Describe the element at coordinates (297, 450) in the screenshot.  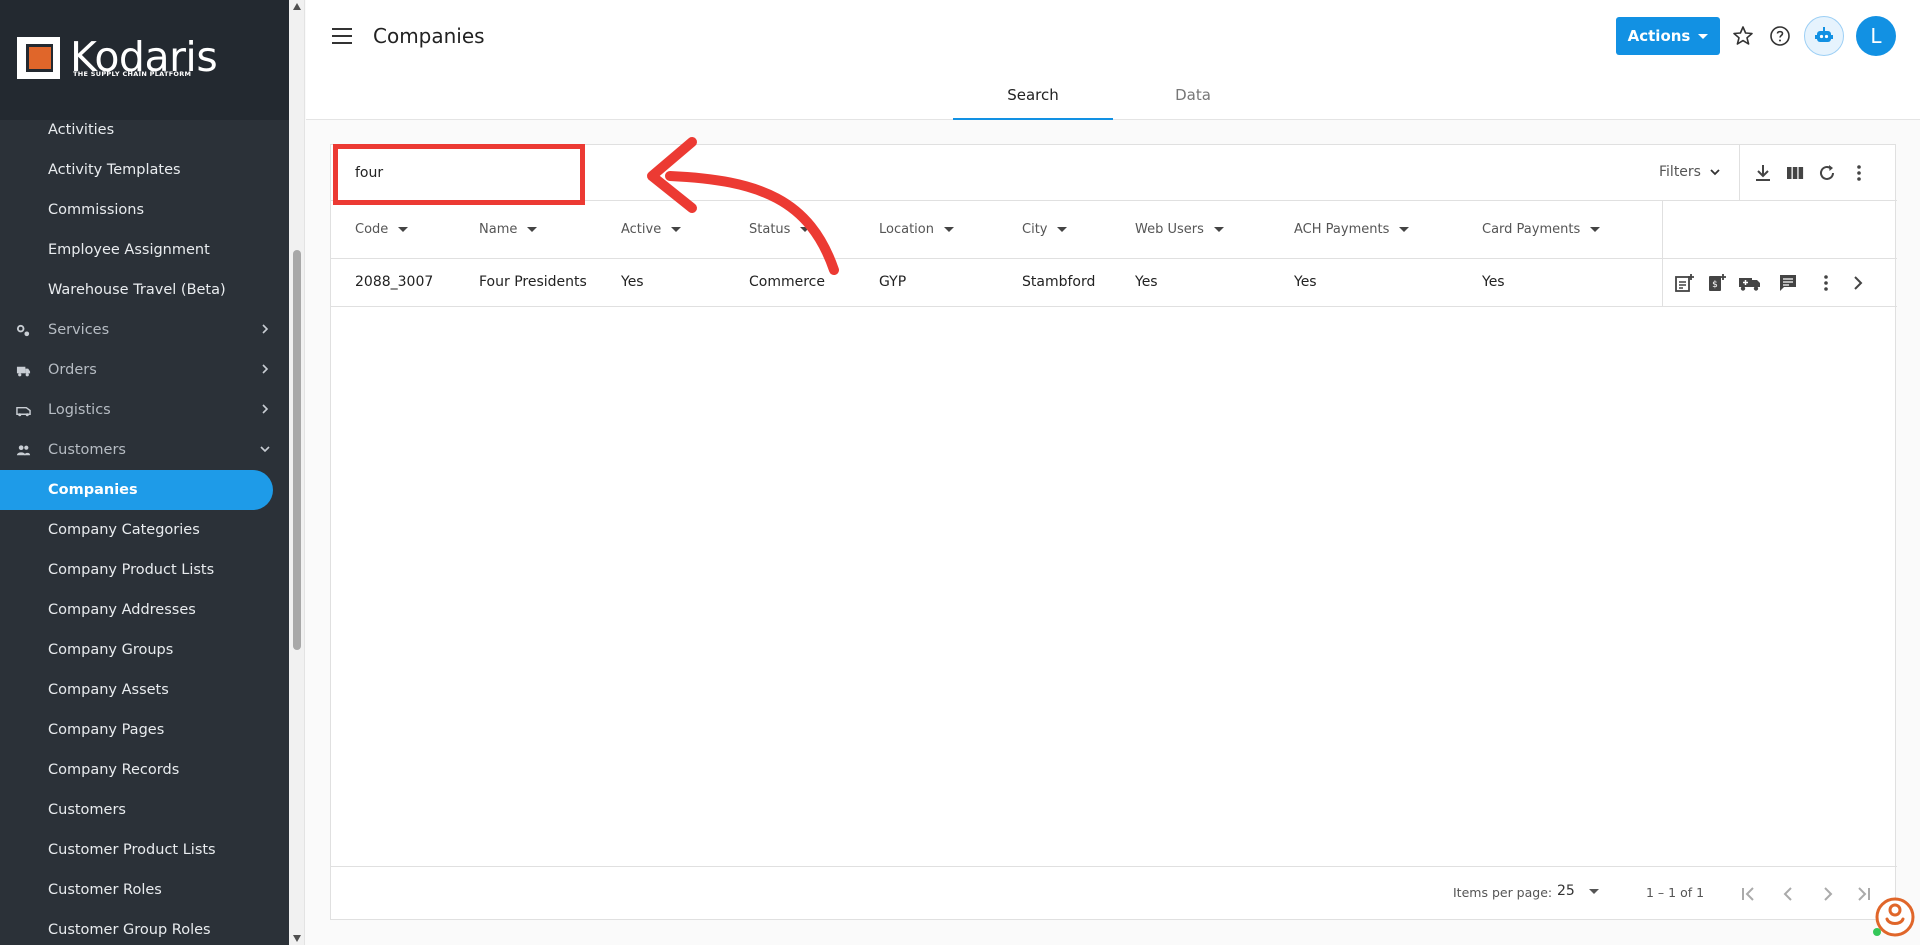
I see `scrollbar-thumb` at that location.